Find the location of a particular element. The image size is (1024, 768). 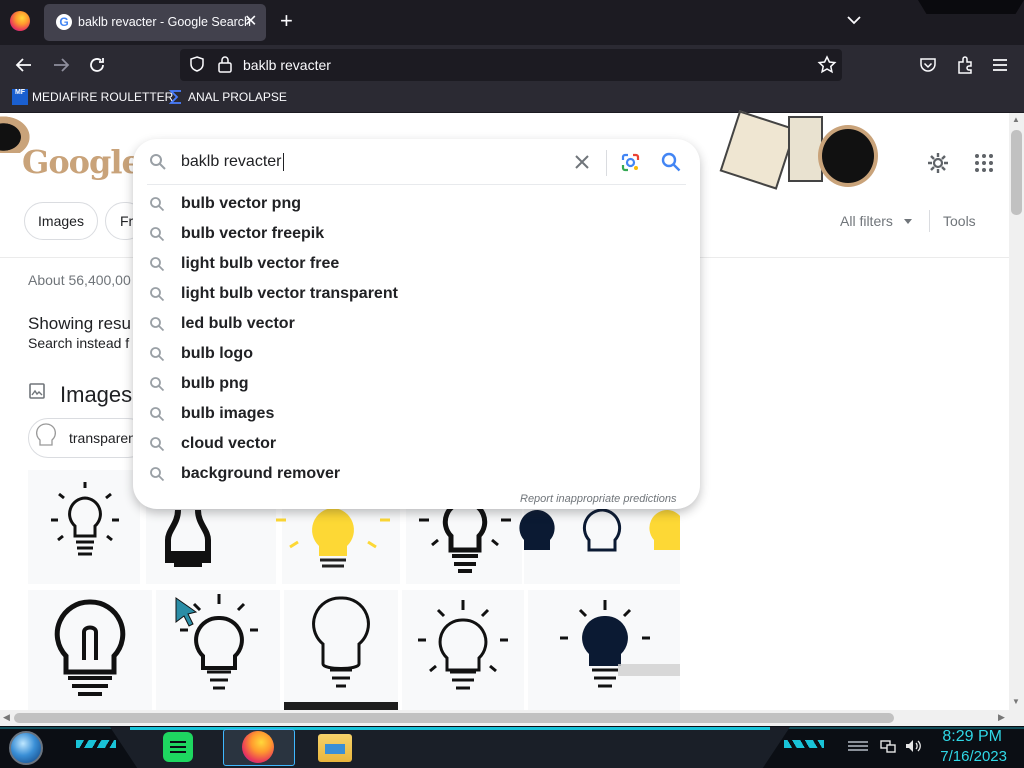

sigma-icon is located at coordinates (174, 97).